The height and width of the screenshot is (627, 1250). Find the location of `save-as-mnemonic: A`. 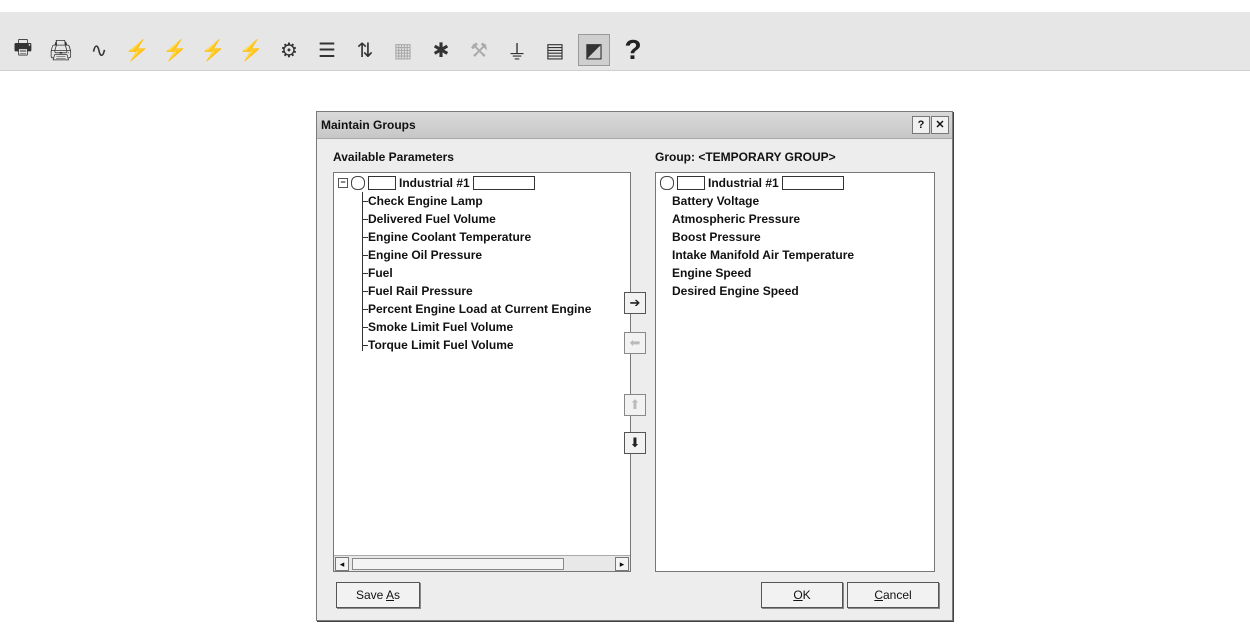

save-as-mnemonic: A is located at coordinates (390, 595).